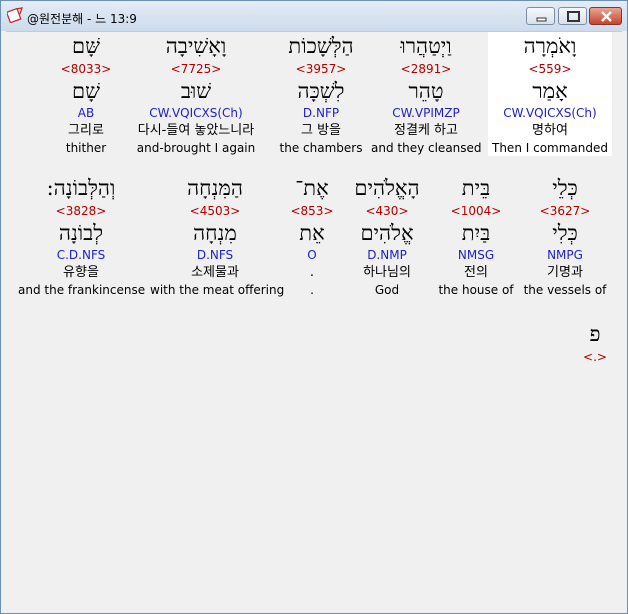 This screenshot has height=614, width=628. I want to click on english-gloss: thither, so click(86, 148).